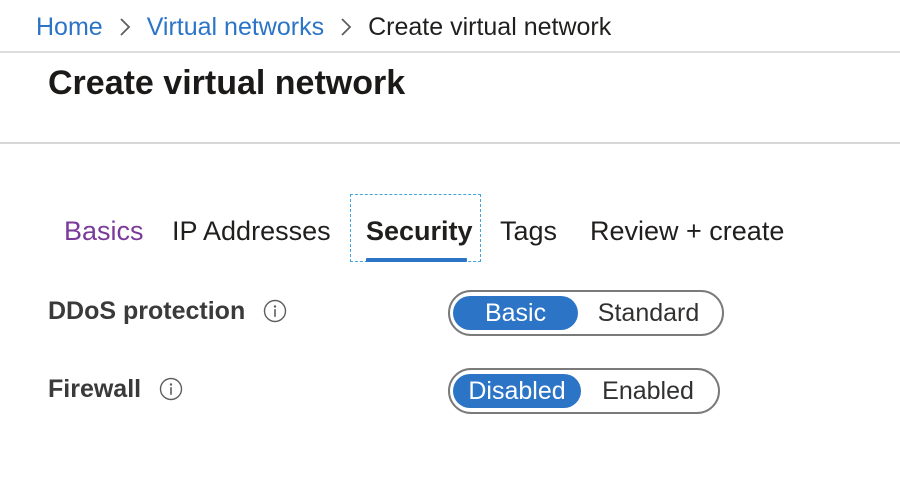  I want to click on title-divider, so click(450, 143).